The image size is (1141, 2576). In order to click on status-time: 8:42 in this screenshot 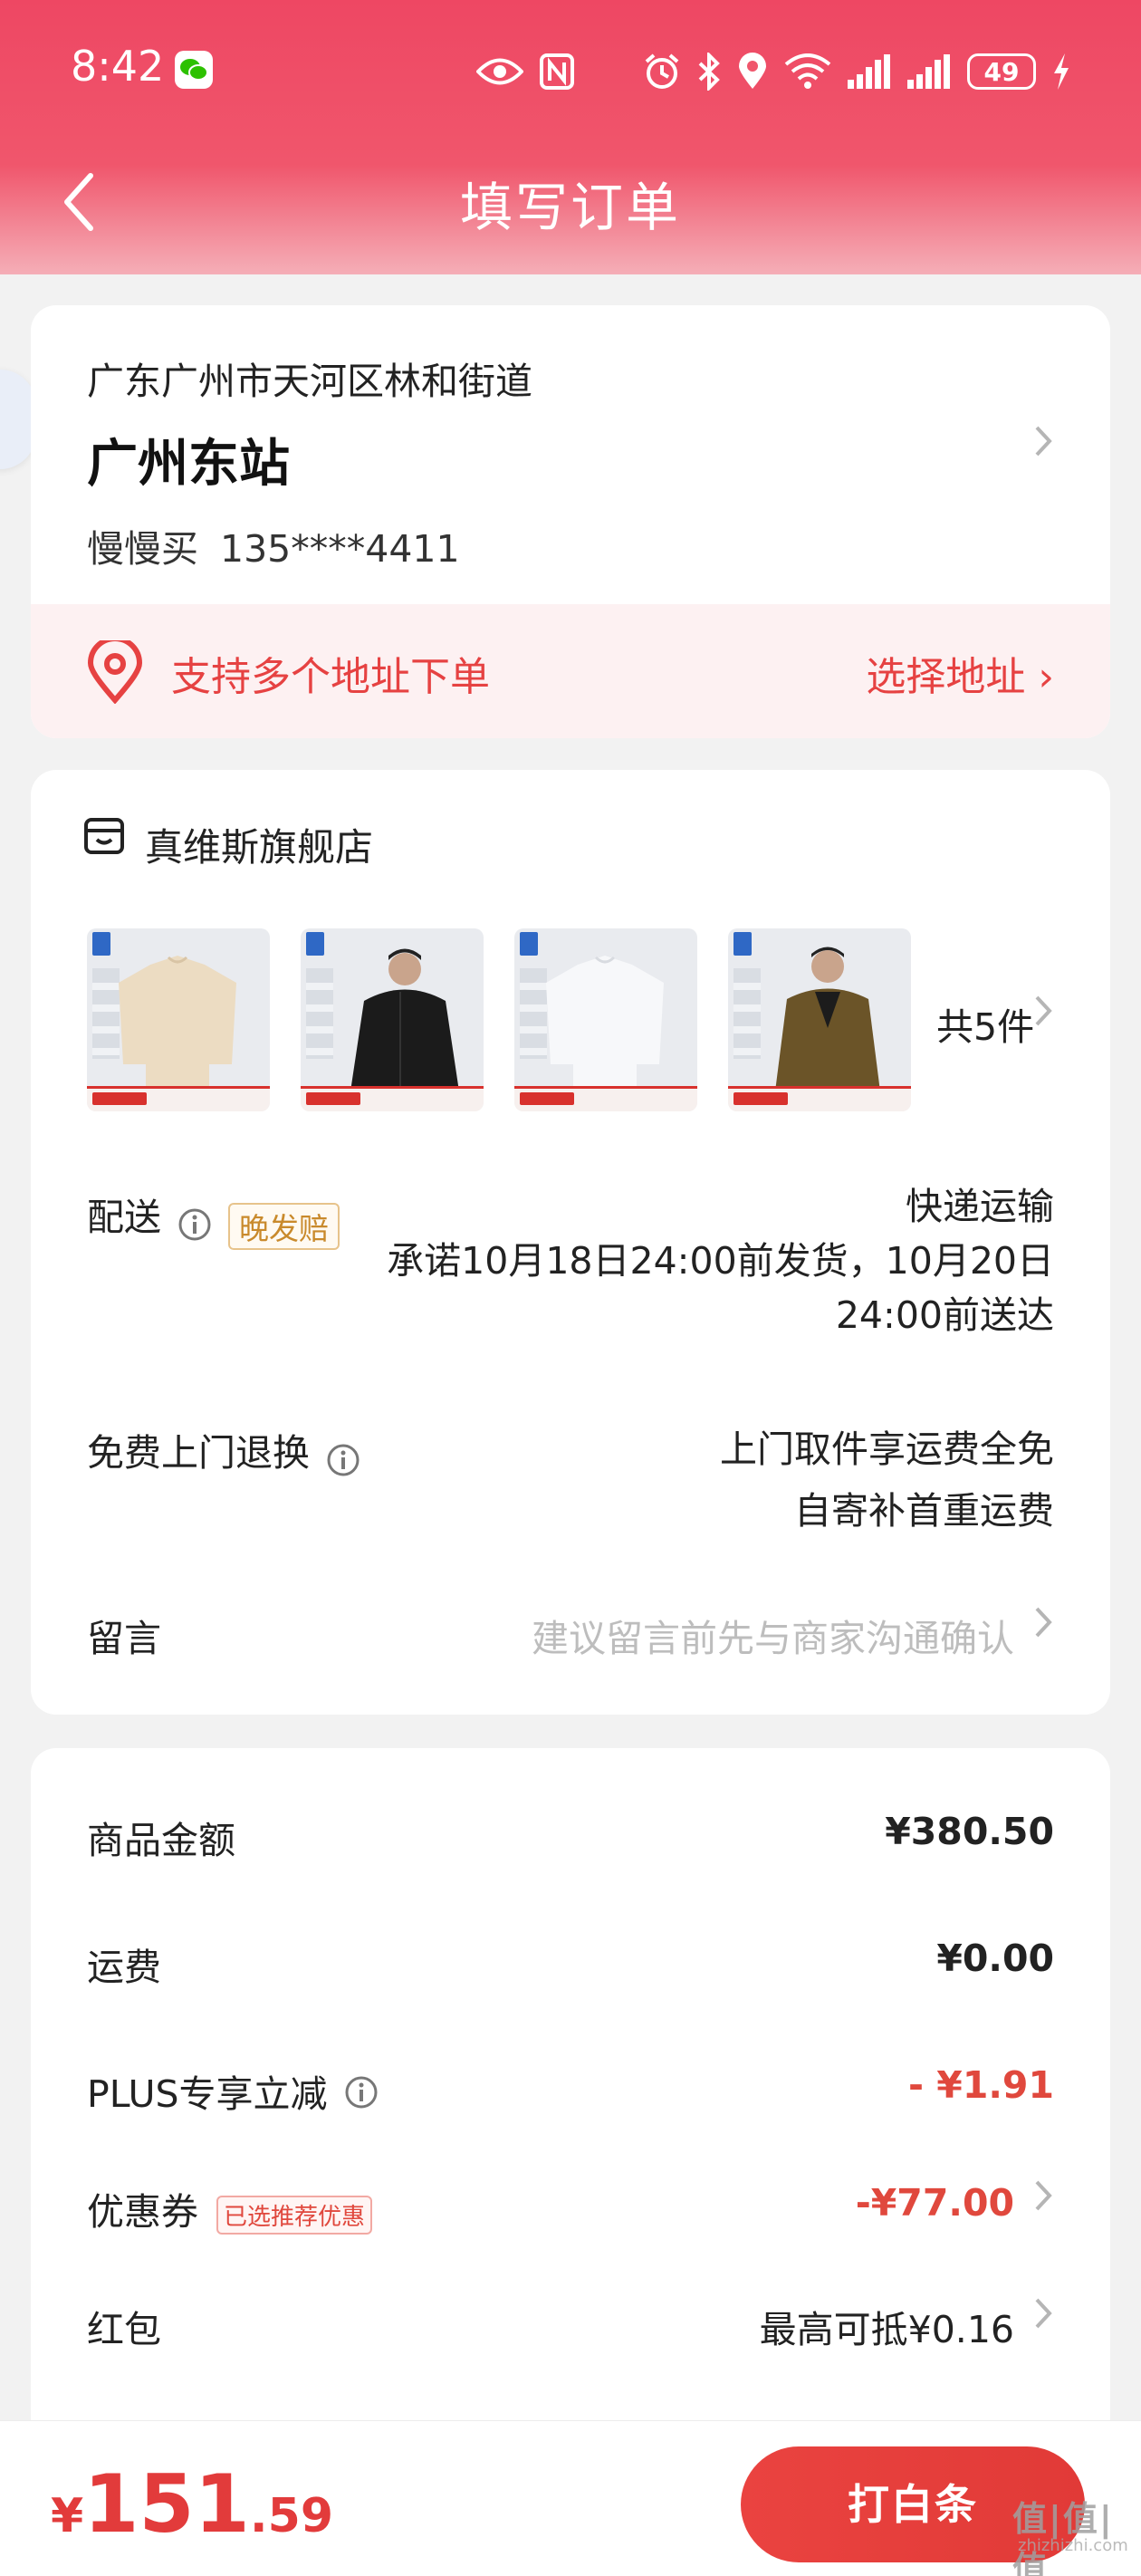, I will do `click(118, 66)`.